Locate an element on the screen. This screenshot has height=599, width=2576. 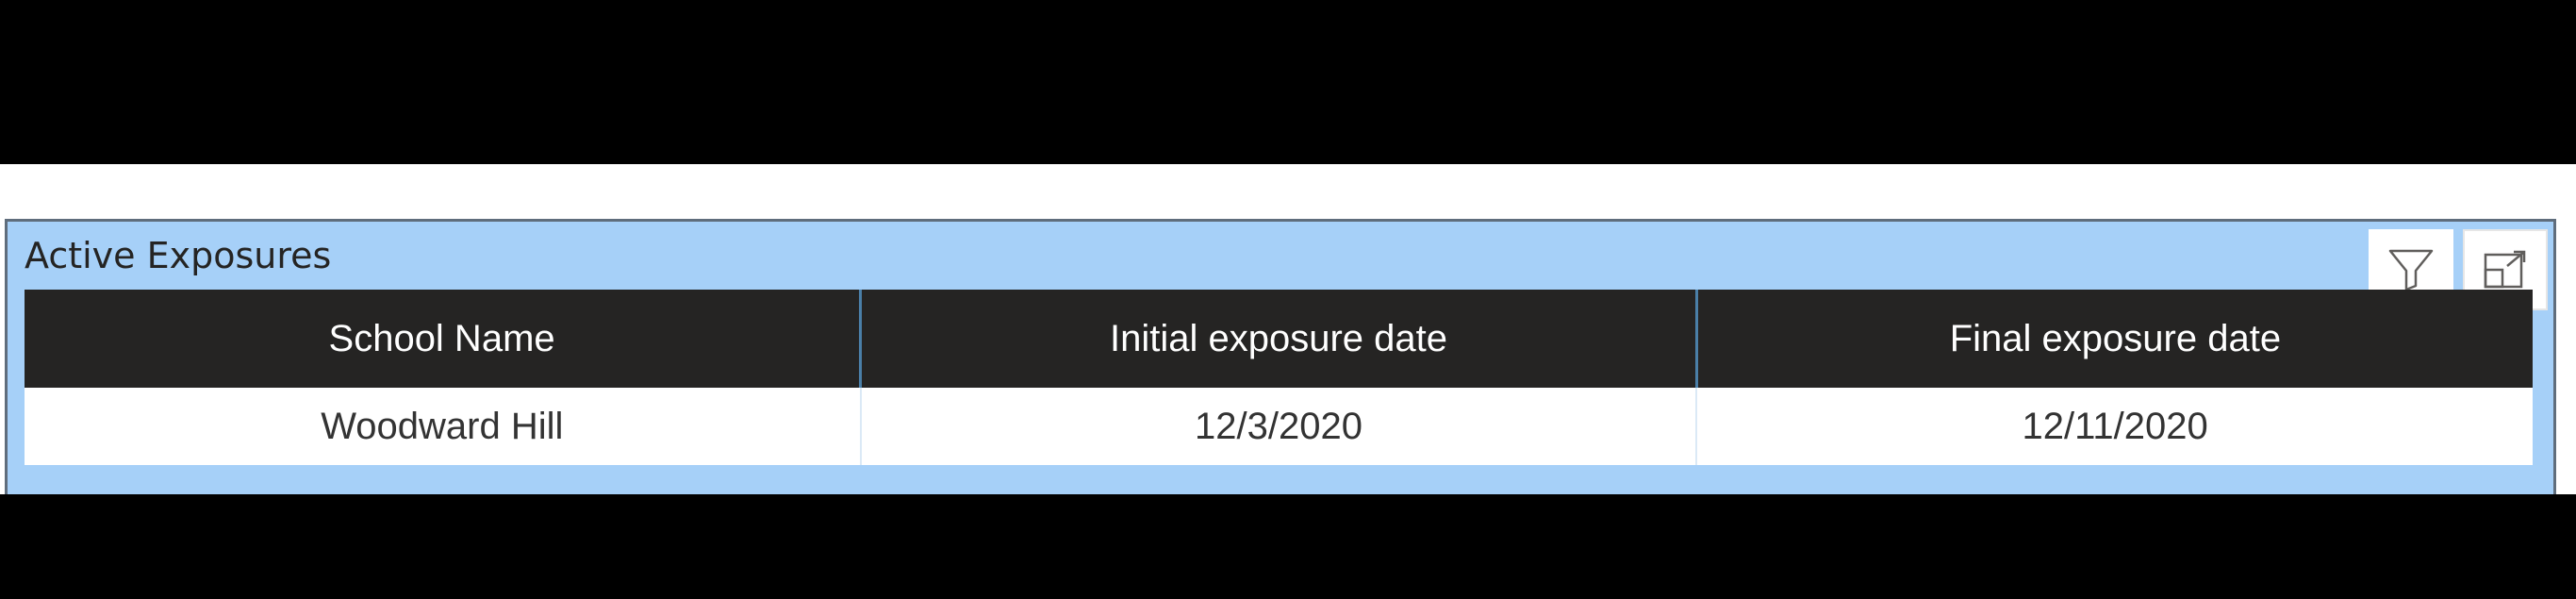
cell-initial-exposure-date: 12/3/2020 is located at coordinates (1279, 426).